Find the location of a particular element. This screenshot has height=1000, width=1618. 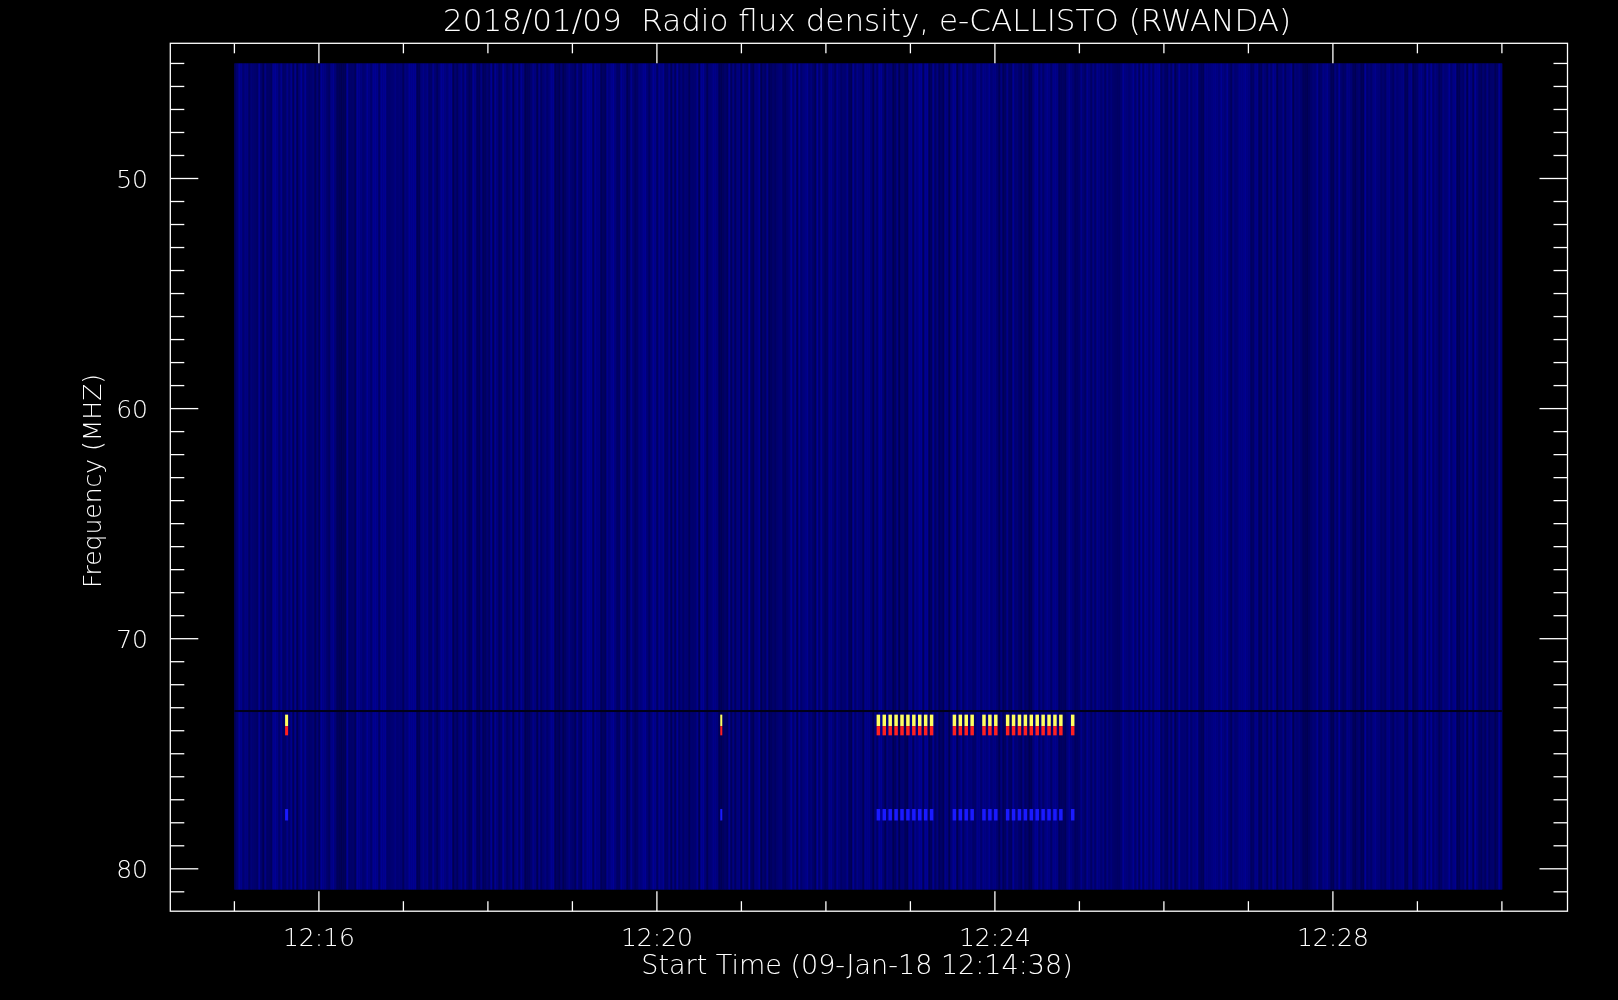

x-axis-label: Start Time (09-Jan-18 12:14:38) is located at coordinates (857, 964).